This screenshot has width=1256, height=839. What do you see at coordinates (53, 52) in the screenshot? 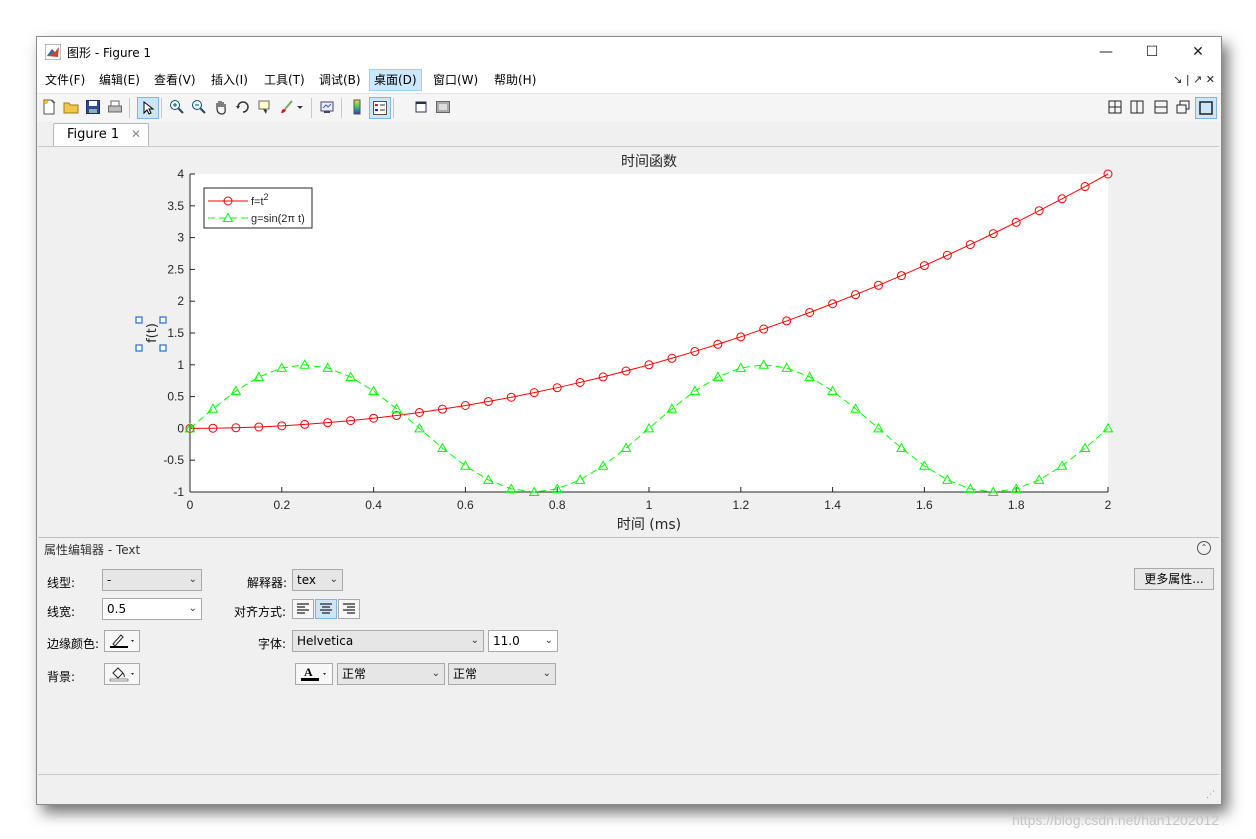
I see `matlab-logo-icon` at bounding box center [53, 52].